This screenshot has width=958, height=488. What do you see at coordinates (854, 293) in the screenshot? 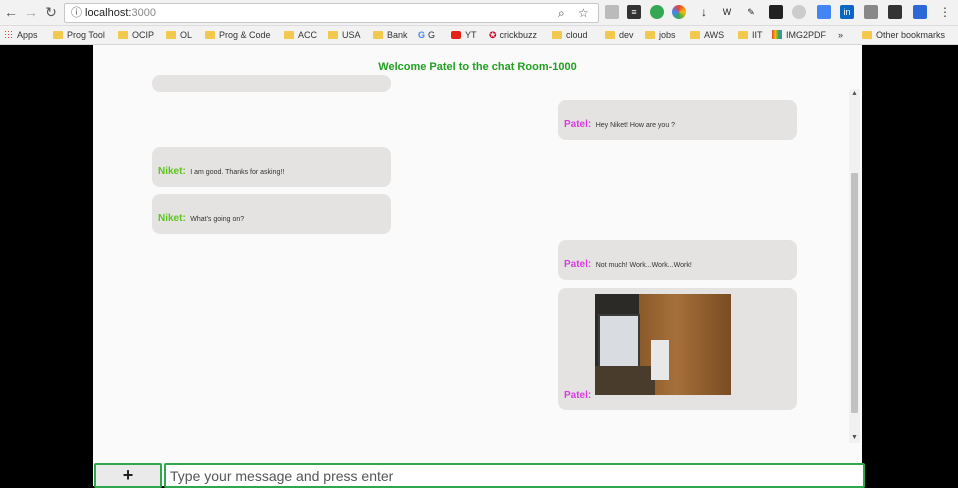
I see `scroll-thumb` at bounding box center [854, 293].